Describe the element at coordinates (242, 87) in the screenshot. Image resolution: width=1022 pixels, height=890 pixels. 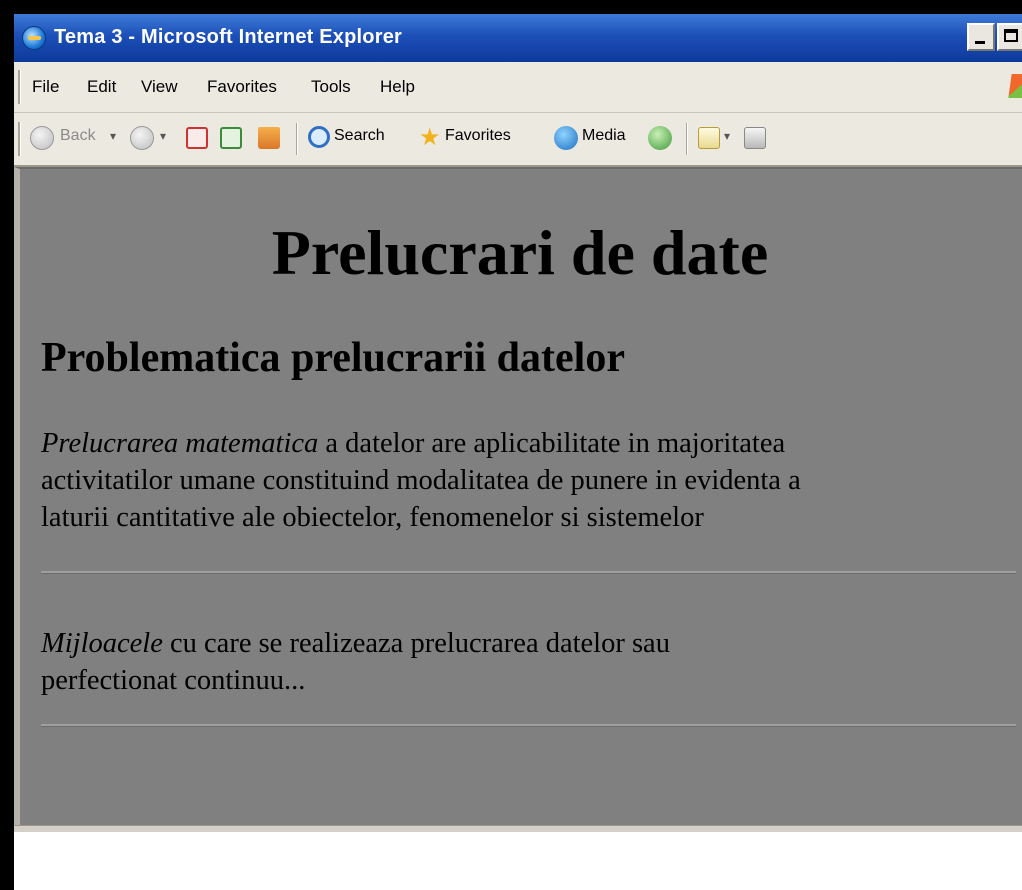
I see `menu-favorites: Favorites` at that location.